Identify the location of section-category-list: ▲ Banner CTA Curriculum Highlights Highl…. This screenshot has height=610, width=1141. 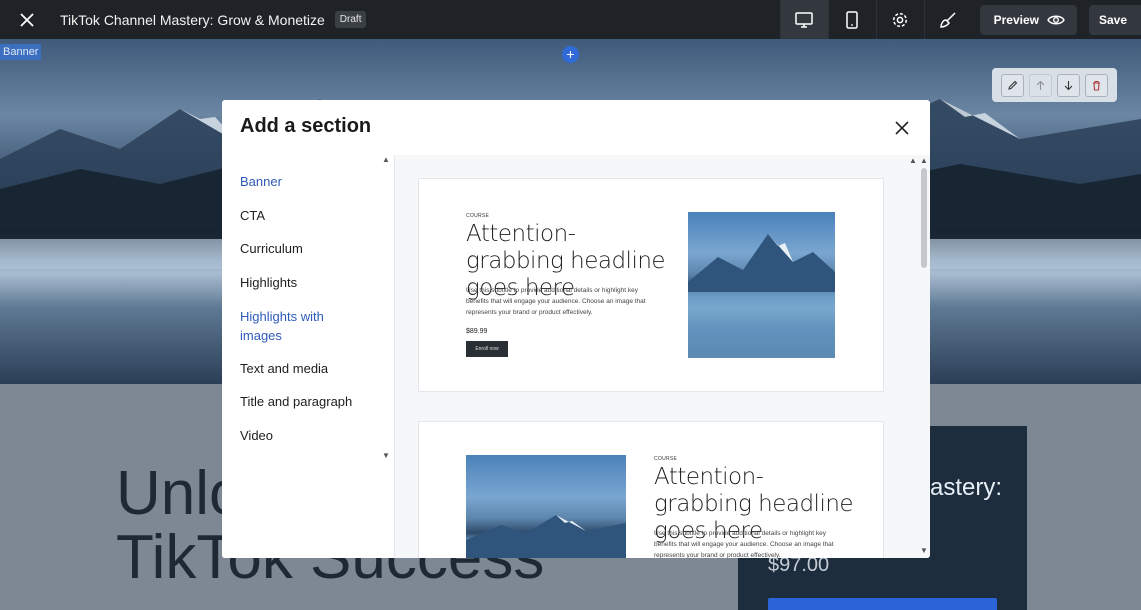
(308, 356).